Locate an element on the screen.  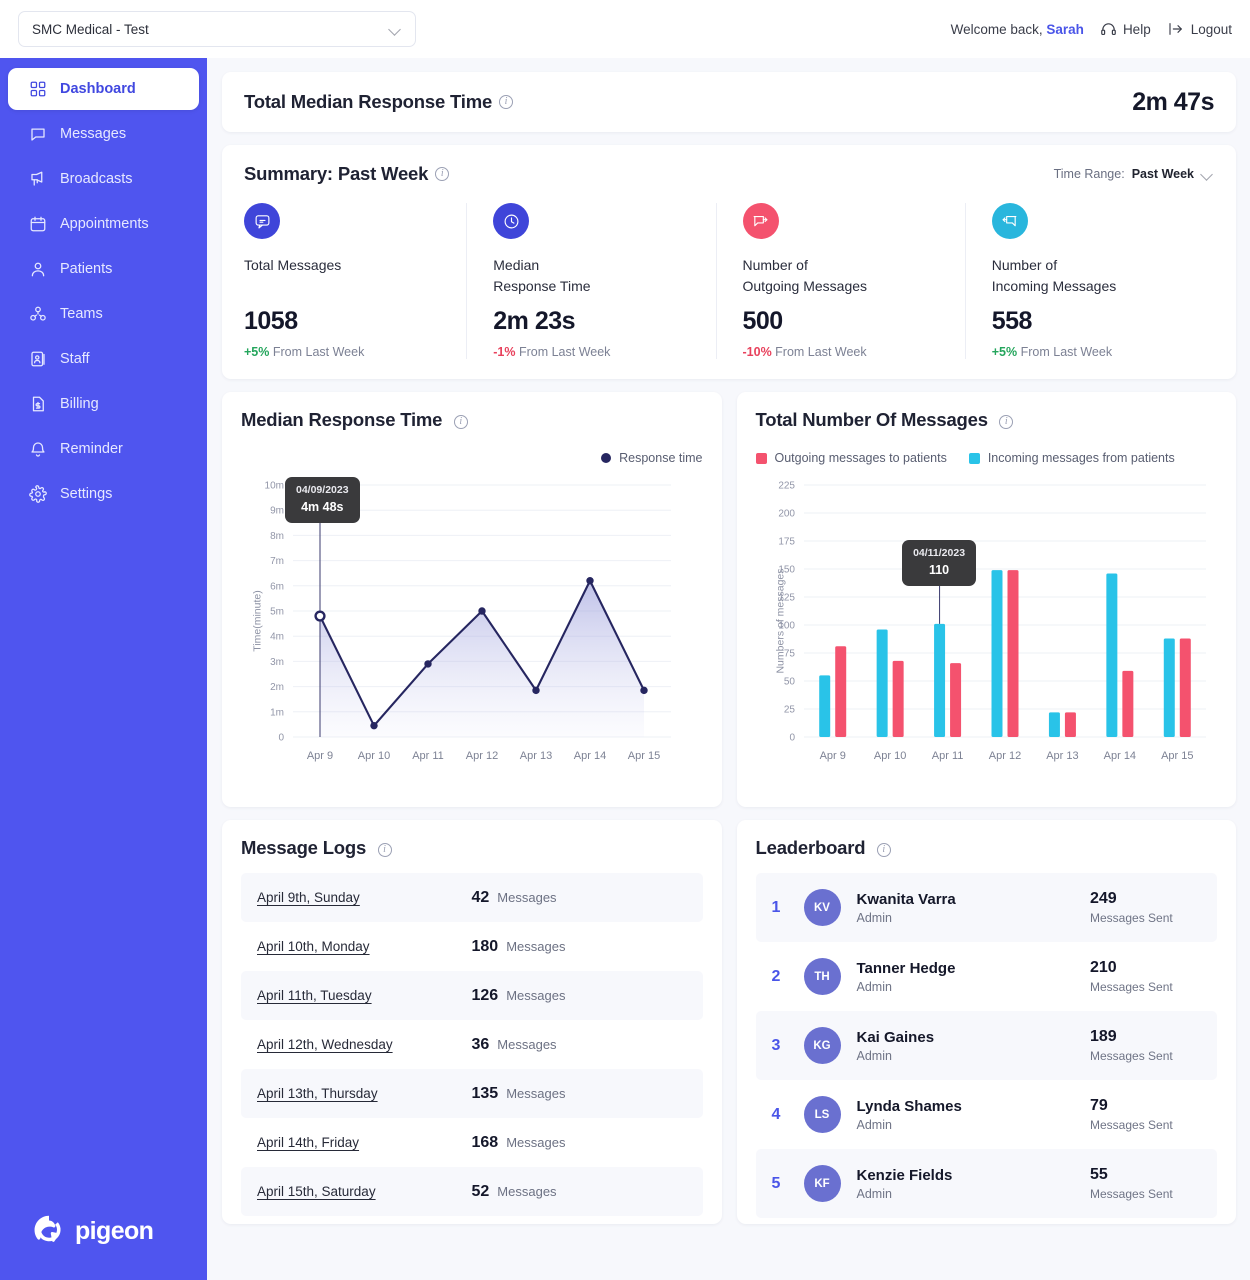
sidebar-item-label: Broadcasts is located at coordinates (96, 179).